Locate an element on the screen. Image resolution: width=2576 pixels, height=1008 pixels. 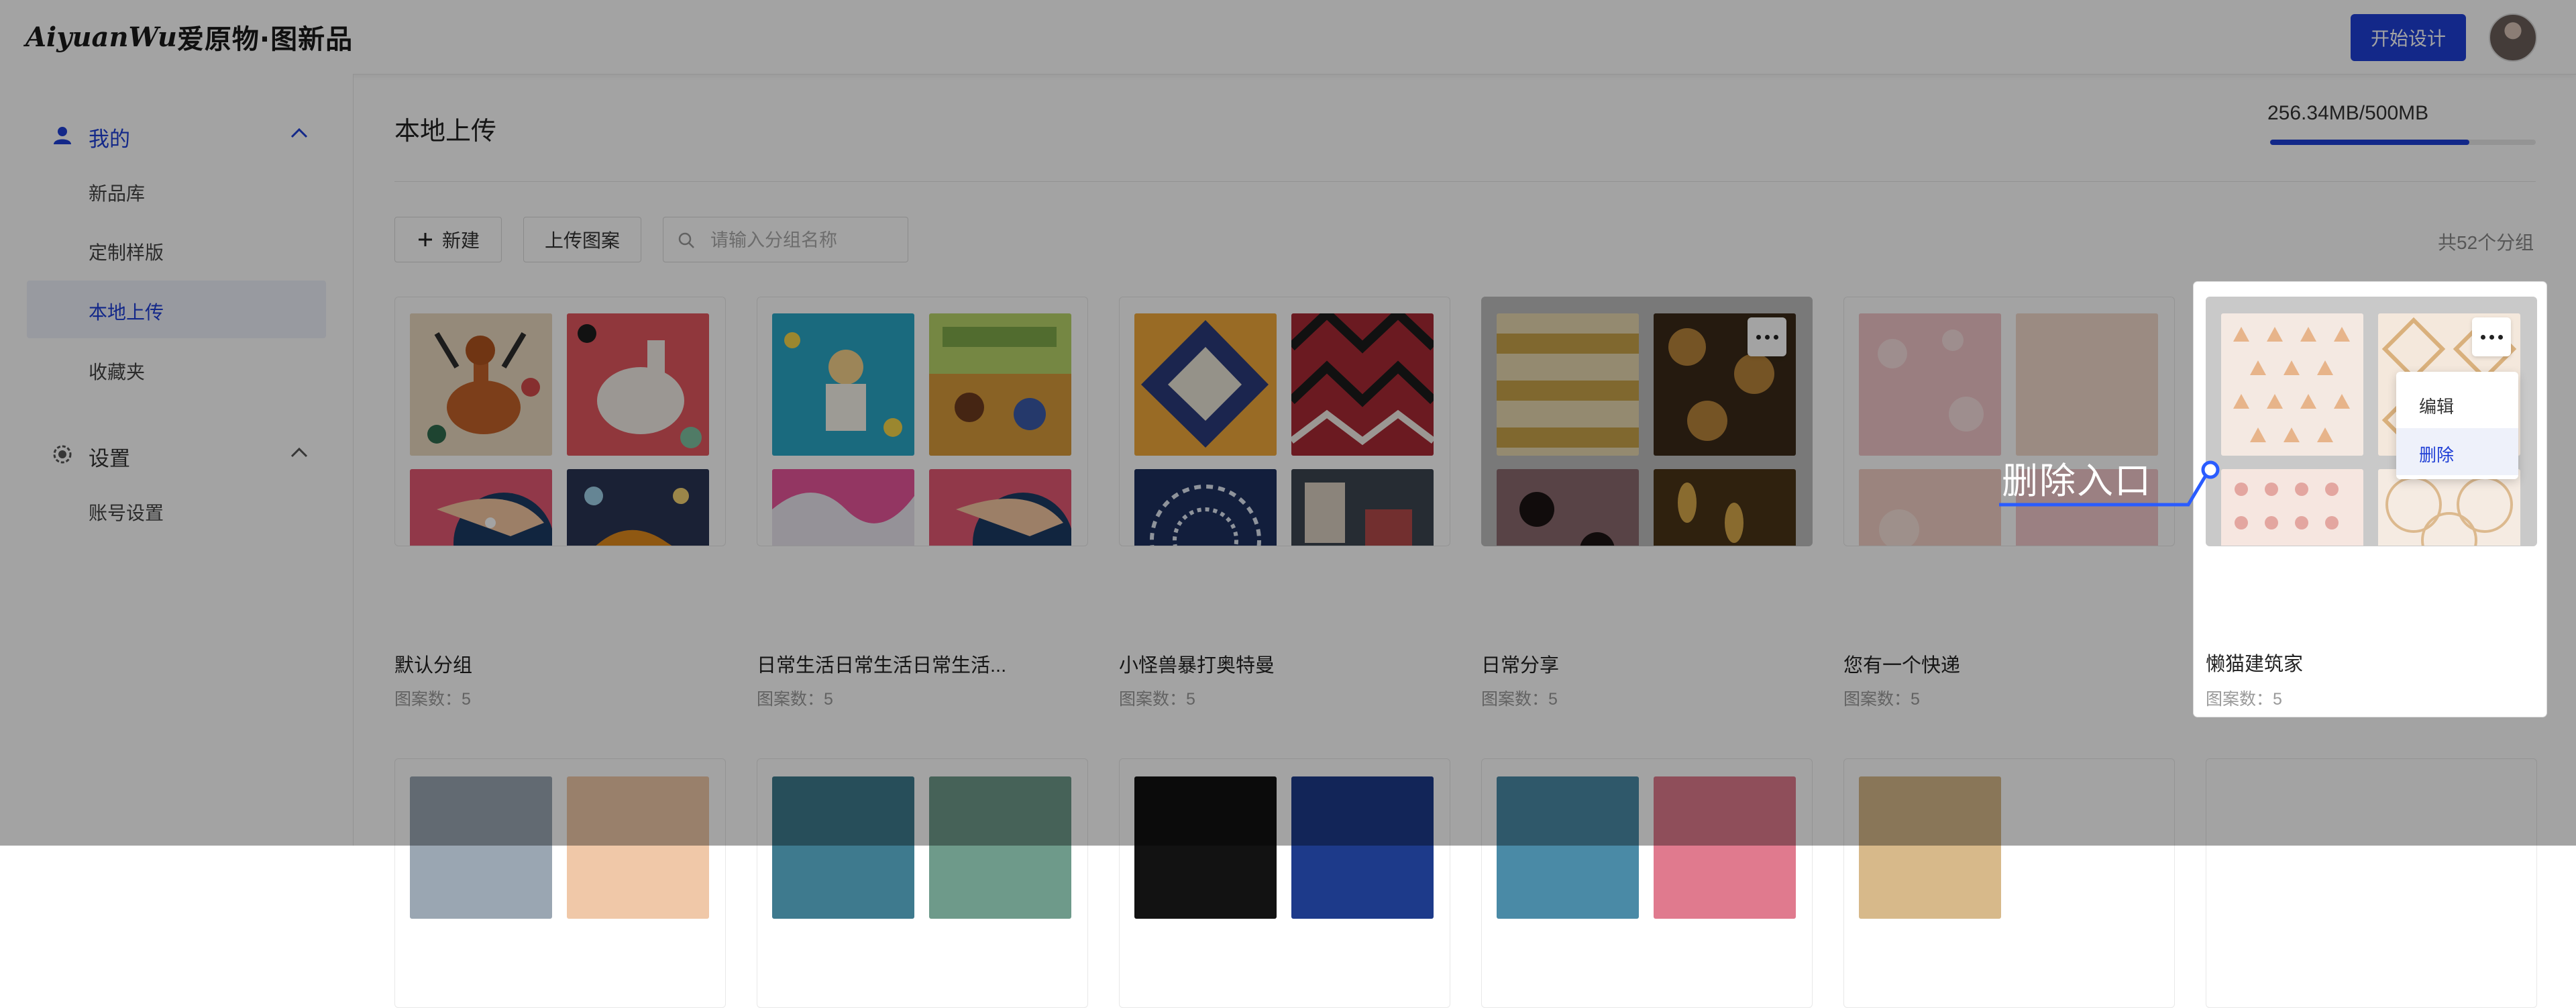
more-options-button is located at coordinates (2491, 336).